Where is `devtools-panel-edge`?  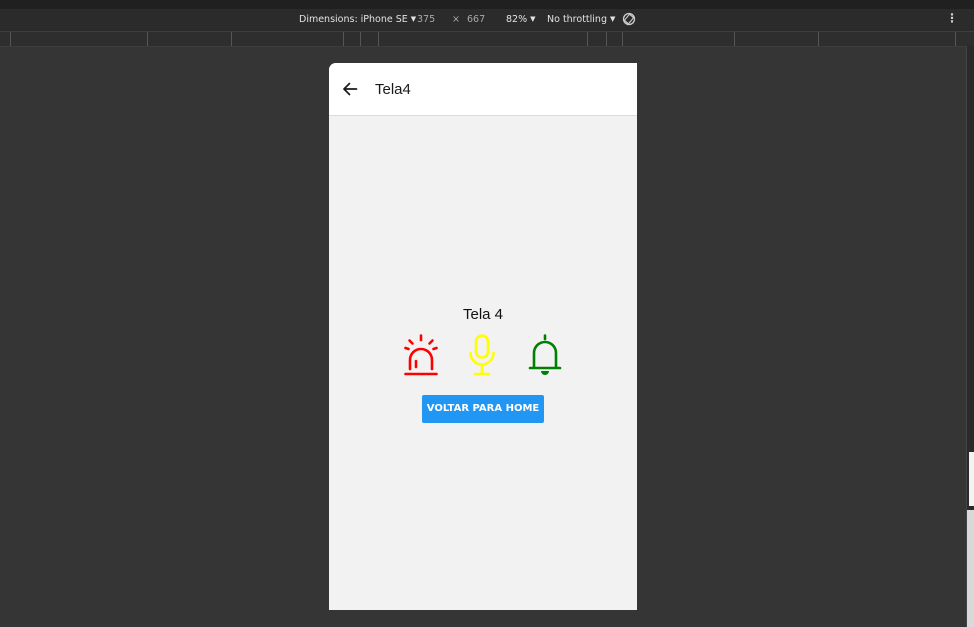
devtools-panel-edge is located at coordinates (970, 336).